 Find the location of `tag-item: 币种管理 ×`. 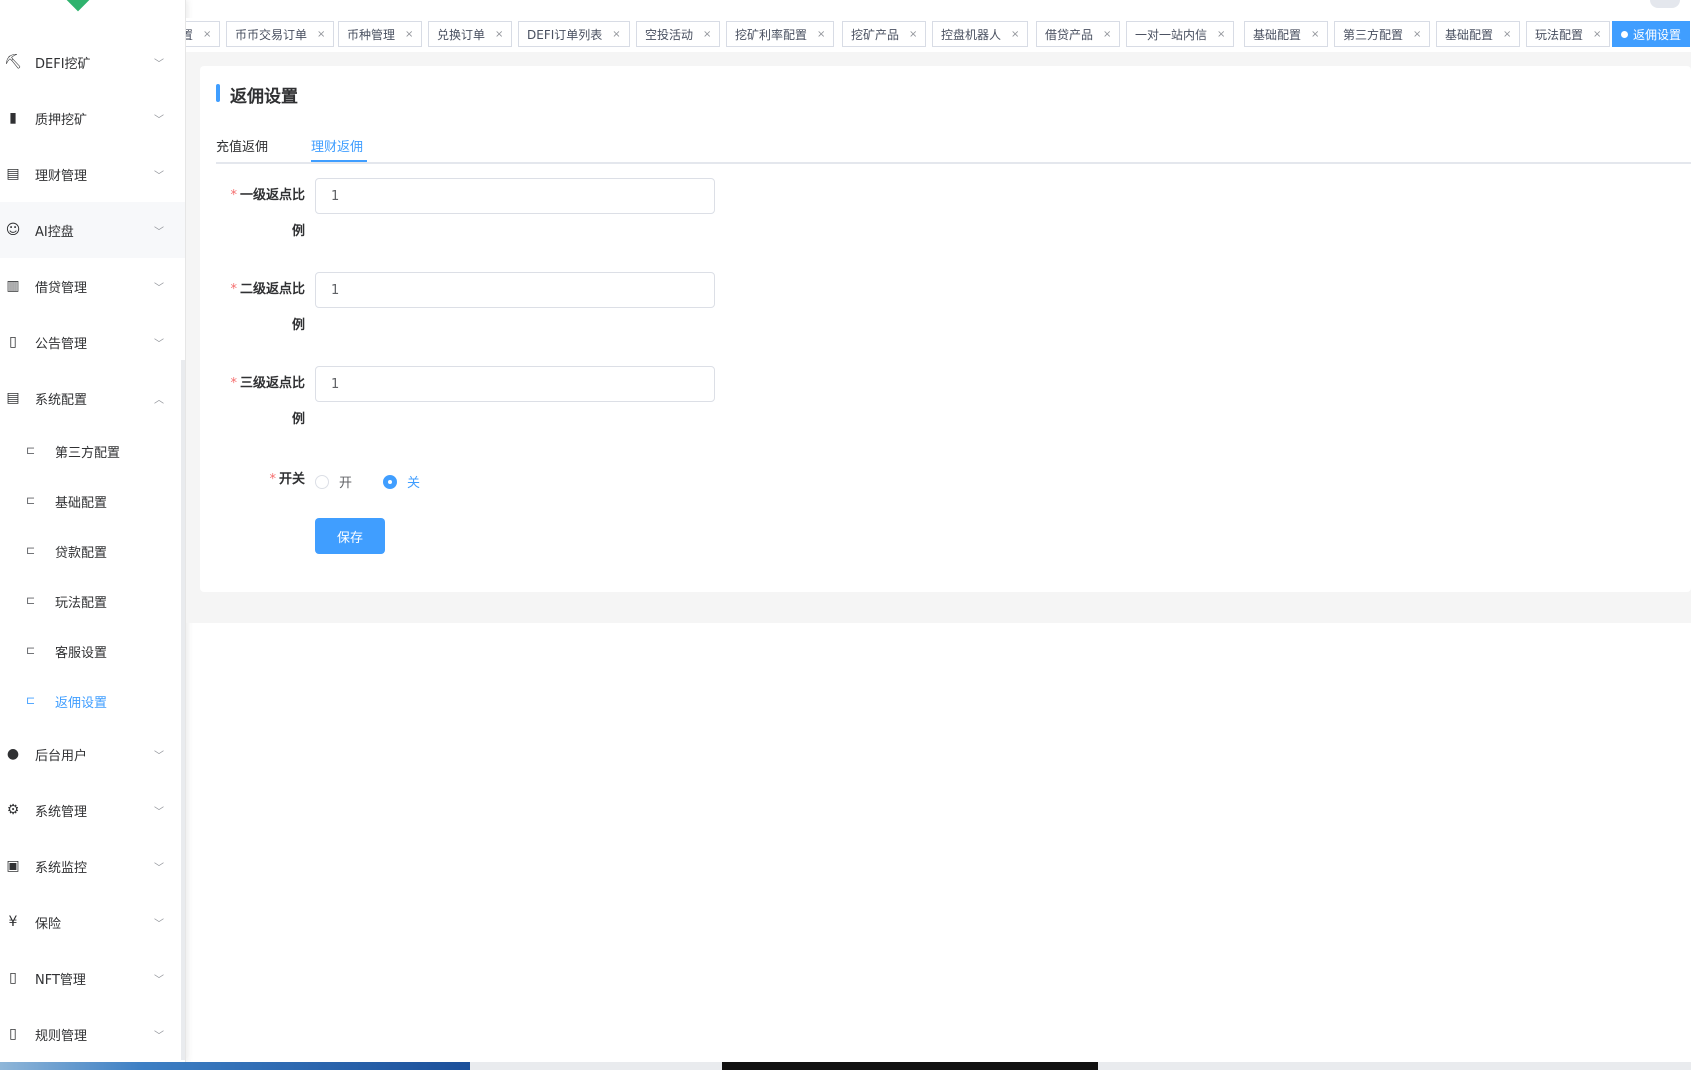

tag-item: 币种管理 × is located at coordinates (380, 34).